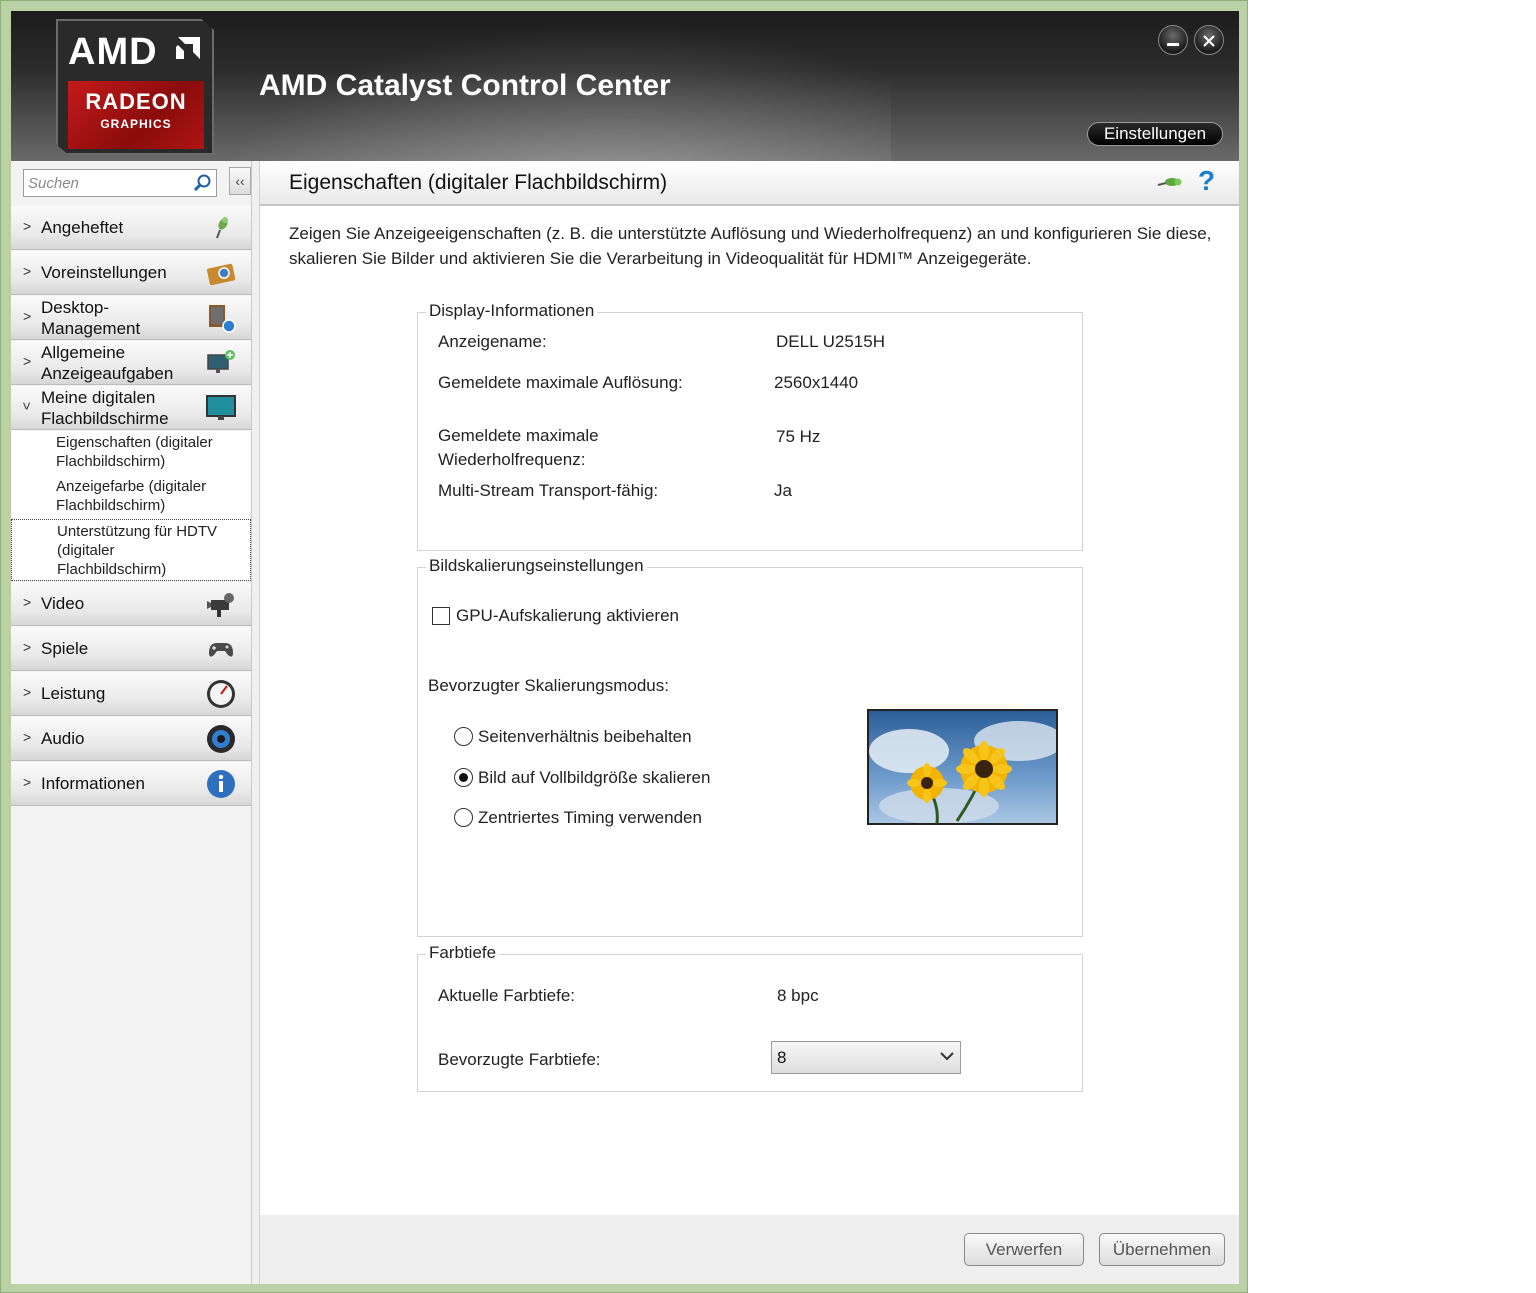 This screenshot has width=1536, height=1293. What do you see at coordinates (131, 228) in the screenshot?
I see `sidebar-item-angeheftet: > Angeheftet` at bounding box center [131, 228].